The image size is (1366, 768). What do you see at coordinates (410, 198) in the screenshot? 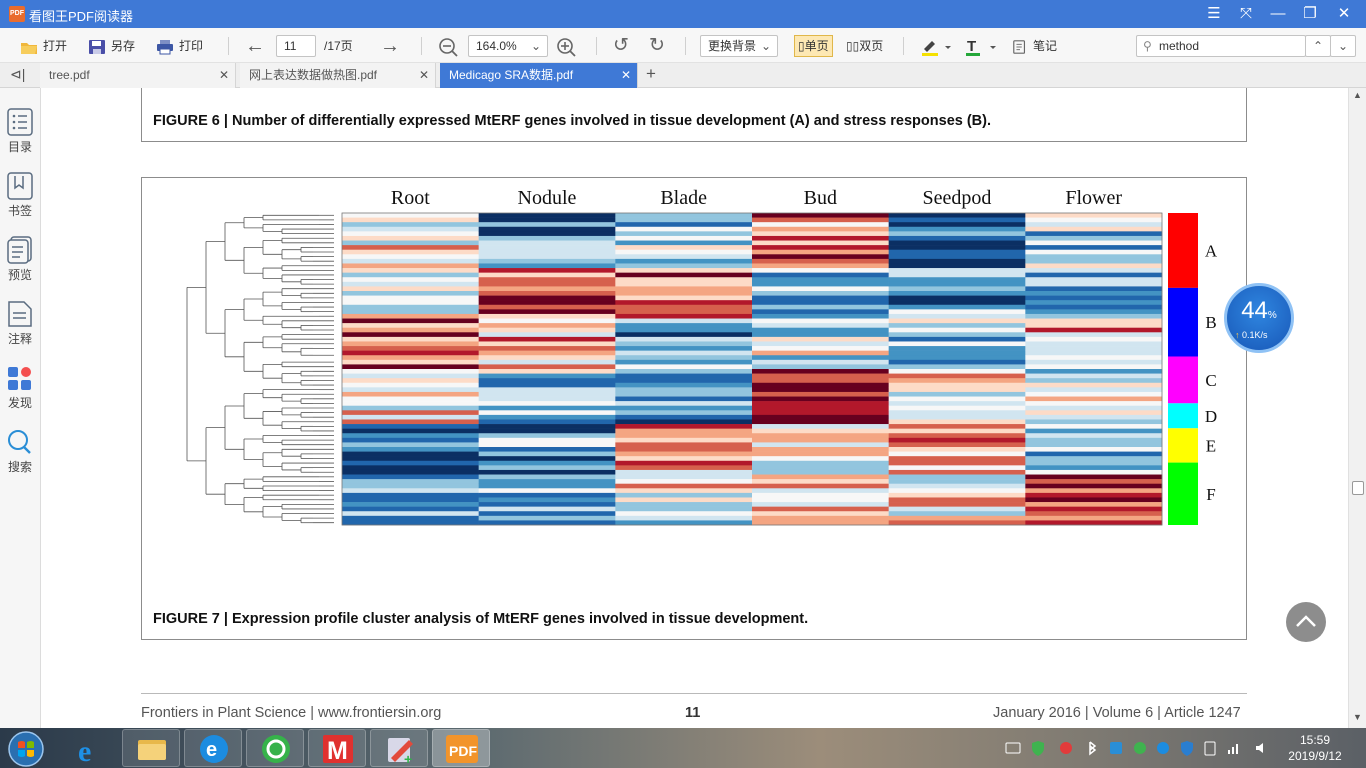
I see `column-label: Root` at bounding box center [410, 198].